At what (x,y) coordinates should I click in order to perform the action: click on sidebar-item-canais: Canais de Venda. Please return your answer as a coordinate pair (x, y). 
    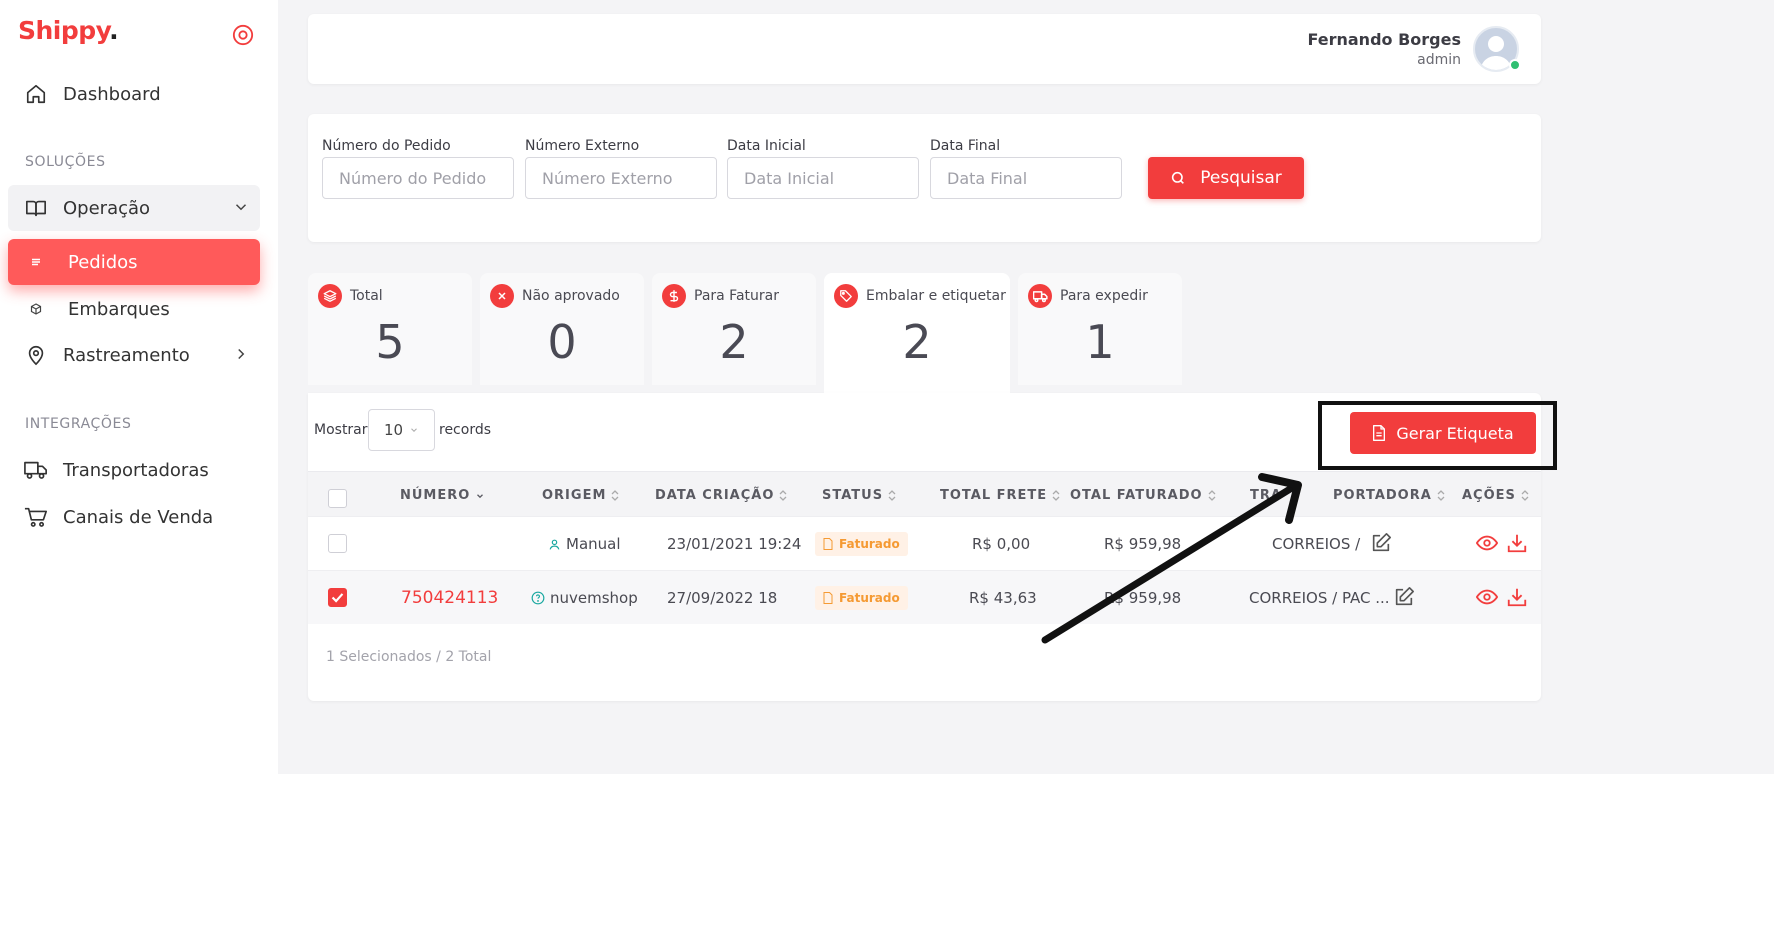
    Looking at the image, I should click on (134, 517).